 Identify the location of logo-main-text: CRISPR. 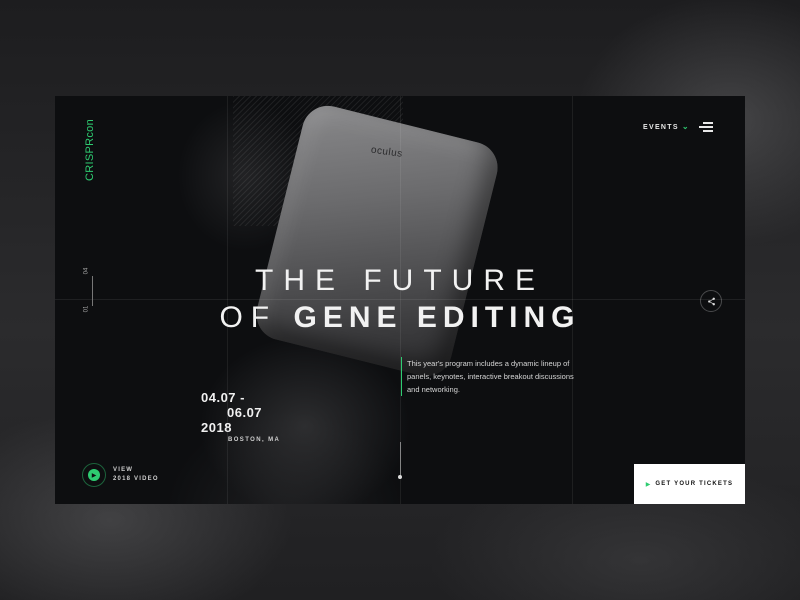
(90, 159).